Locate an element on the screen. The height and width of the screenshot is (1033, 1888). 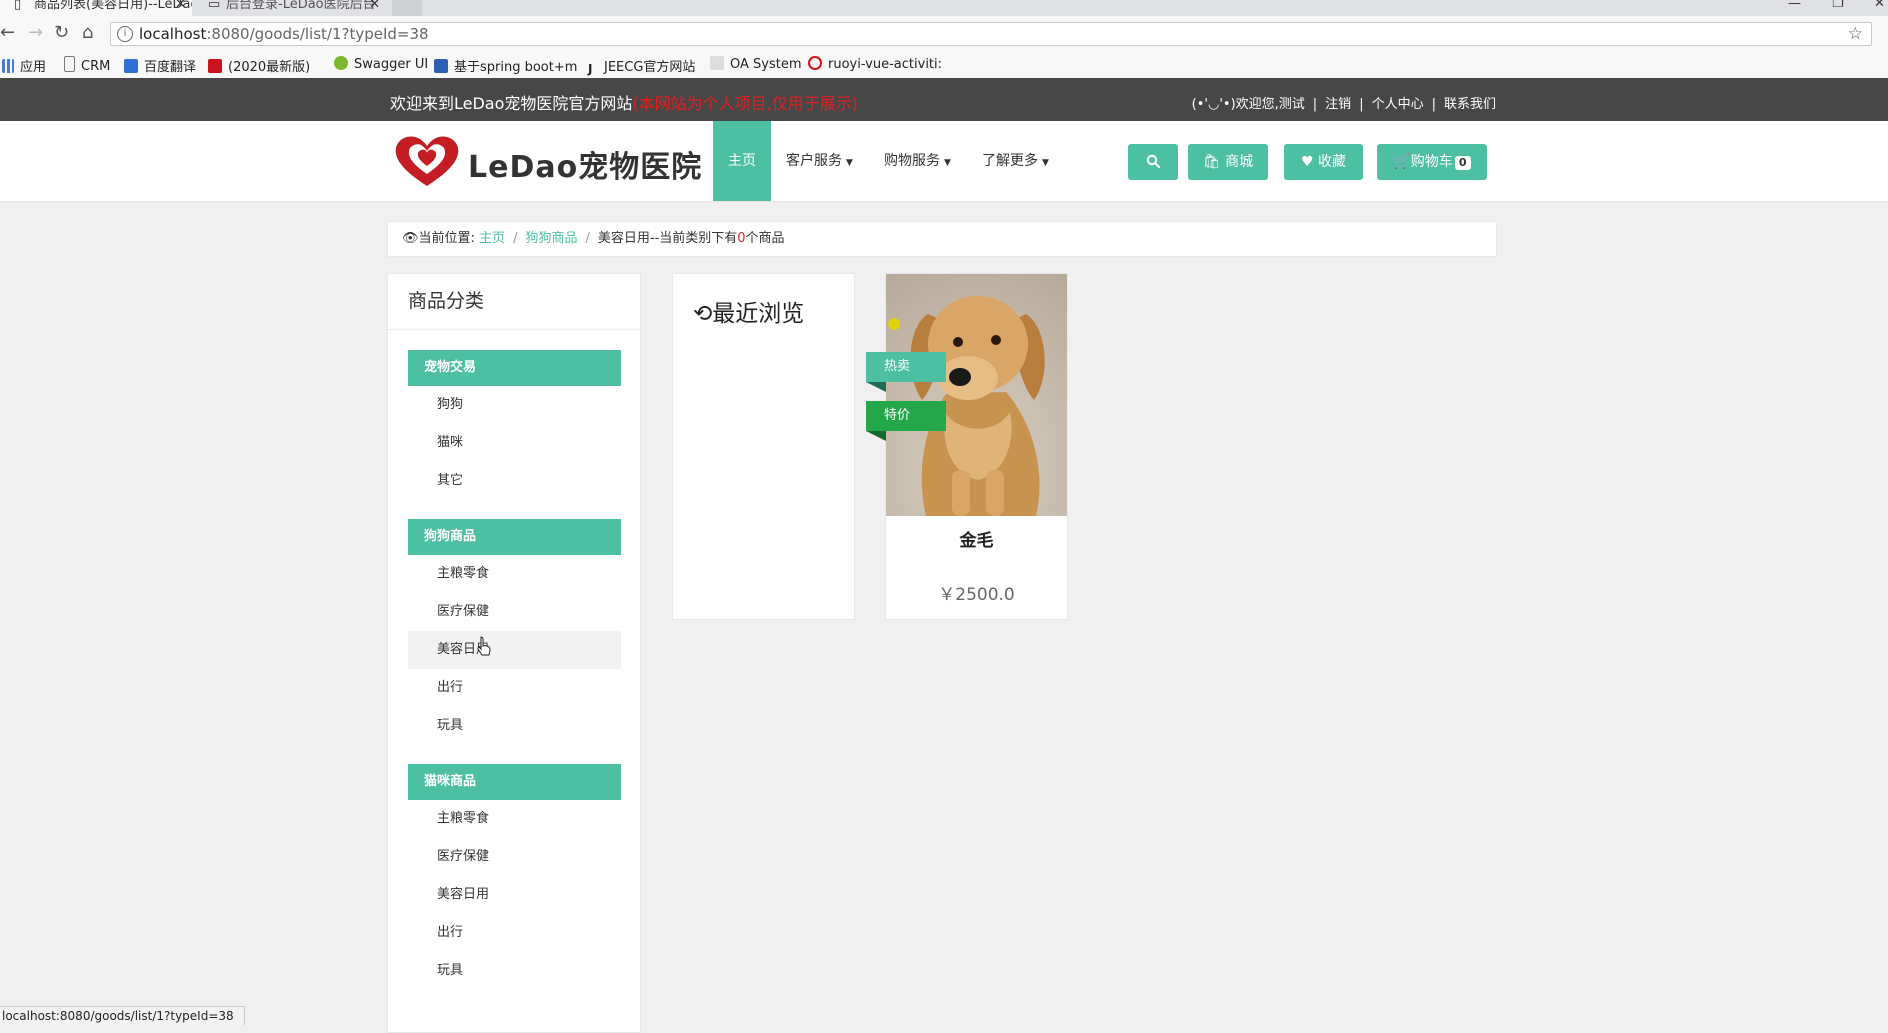
bookmark-apps: 应用 is located at coordinates (24, 65).